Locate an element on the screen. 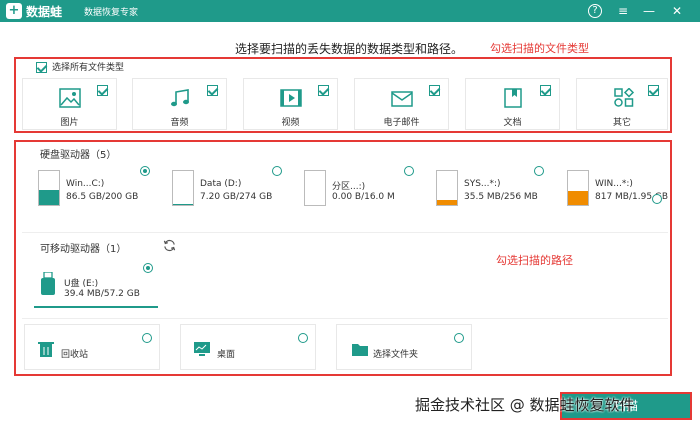 This screenshot has width=700, height=427. drive-name: 分区...:) is located at coordinates (349, 187).